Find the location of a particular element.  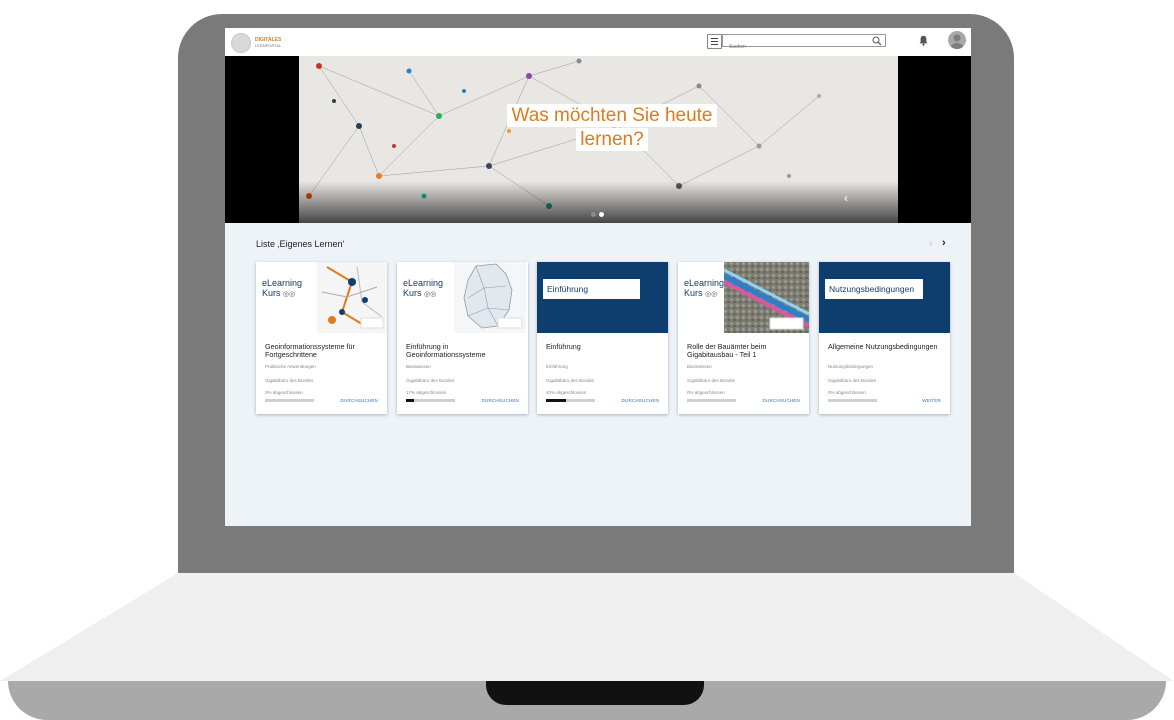

card-image: Einführung is located at coordinates (602, 297).